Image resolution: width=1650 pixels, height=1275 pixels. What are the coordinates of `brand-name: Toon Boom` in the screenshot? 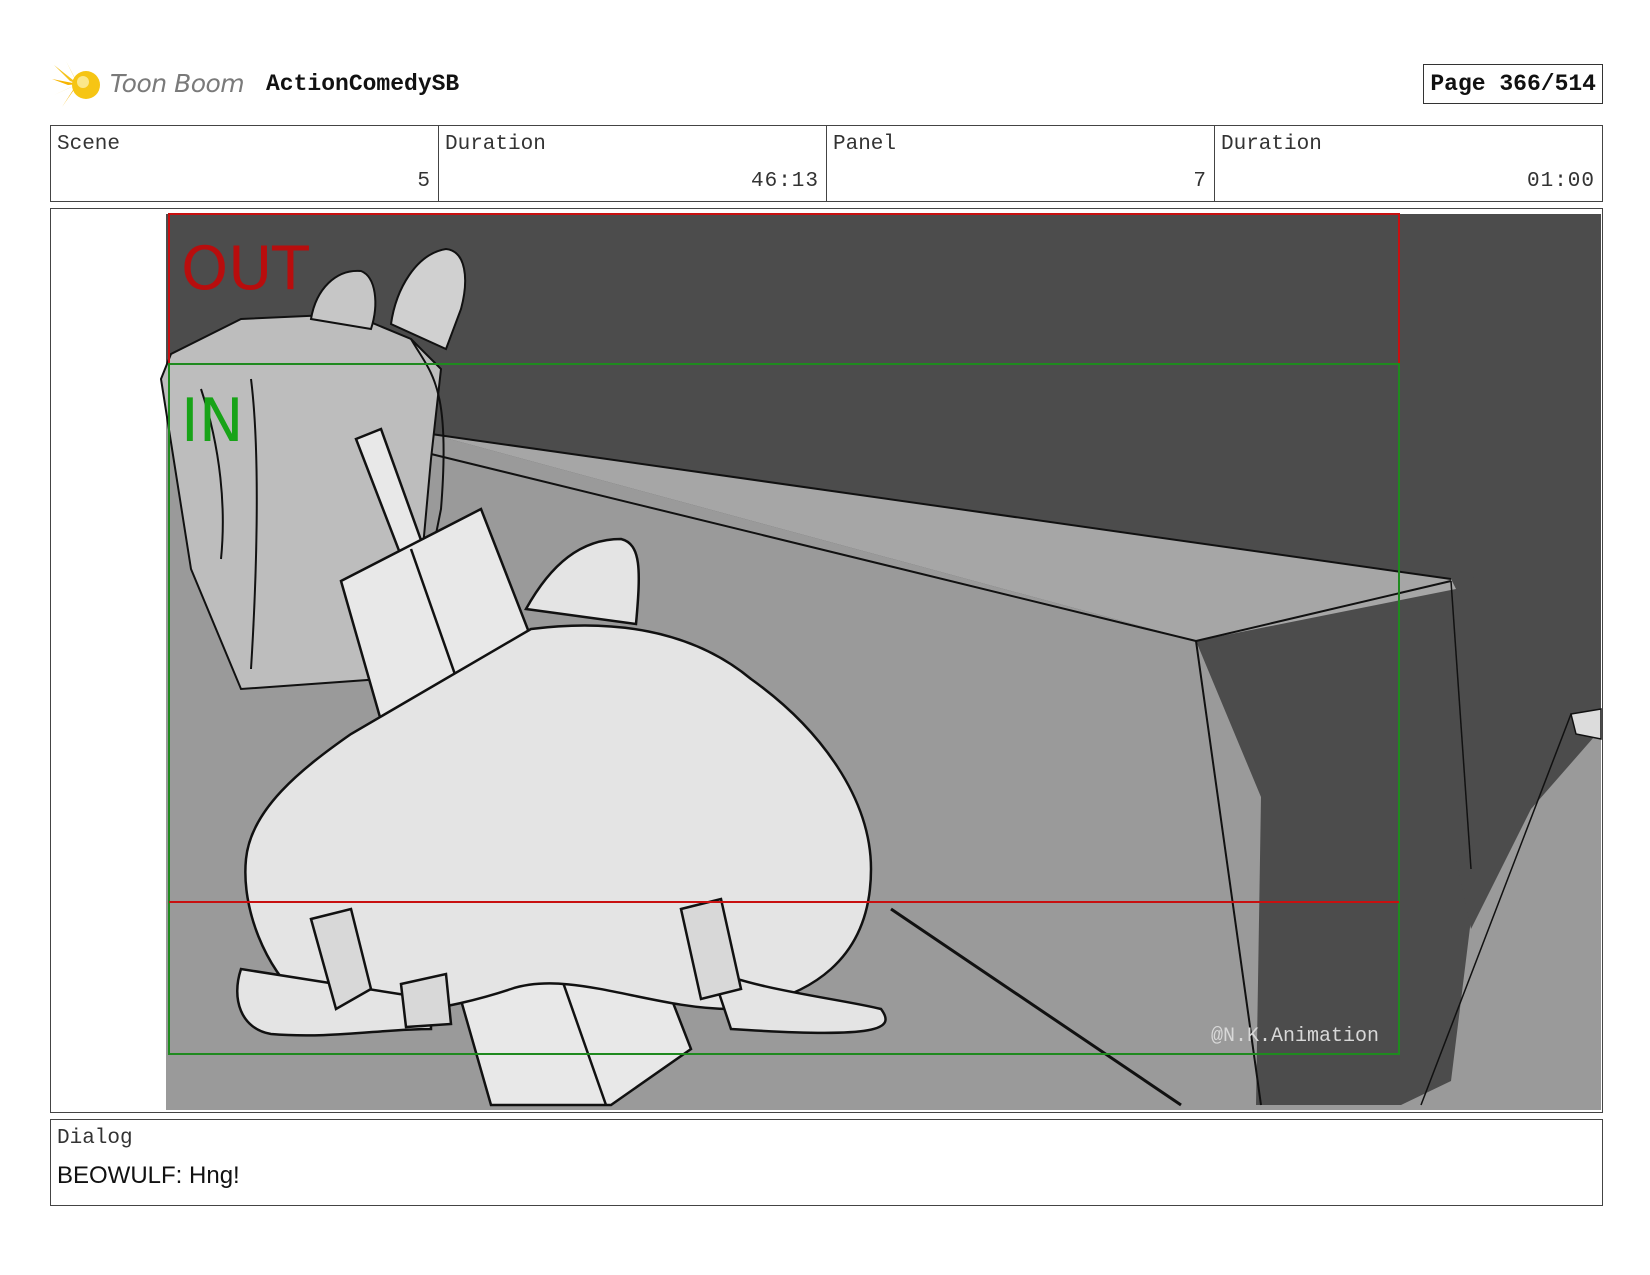 It's located at (177, 83).